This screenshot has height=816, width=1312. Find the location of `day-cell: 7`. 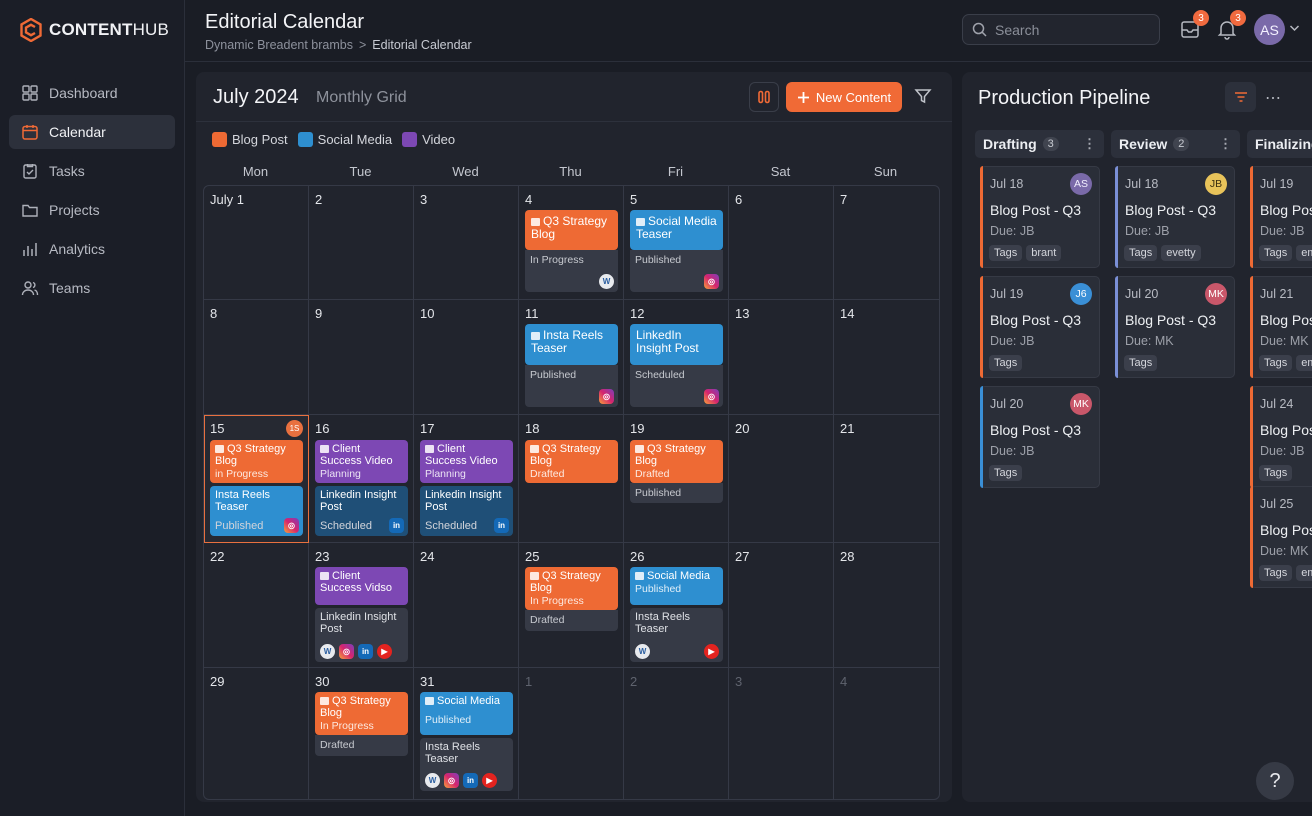

day-cell: 7 is located at coordinates (886, 243).